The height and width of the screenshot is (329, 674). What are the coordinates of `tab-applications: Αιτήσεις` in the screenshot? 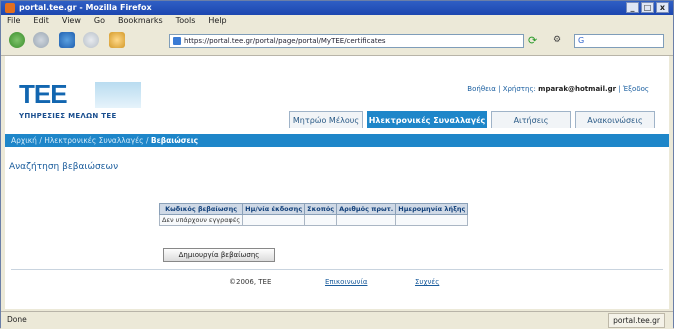 It's located at (531, 119).